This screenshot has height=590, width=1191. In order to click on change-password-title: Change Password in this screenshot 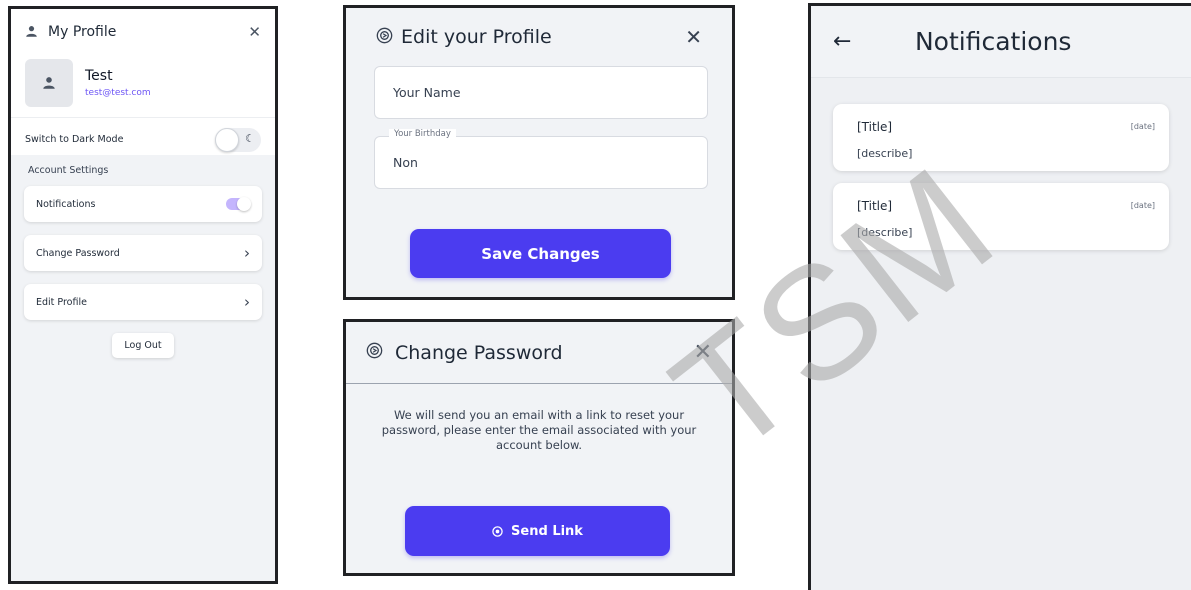, I will do `click(479, 352)`.